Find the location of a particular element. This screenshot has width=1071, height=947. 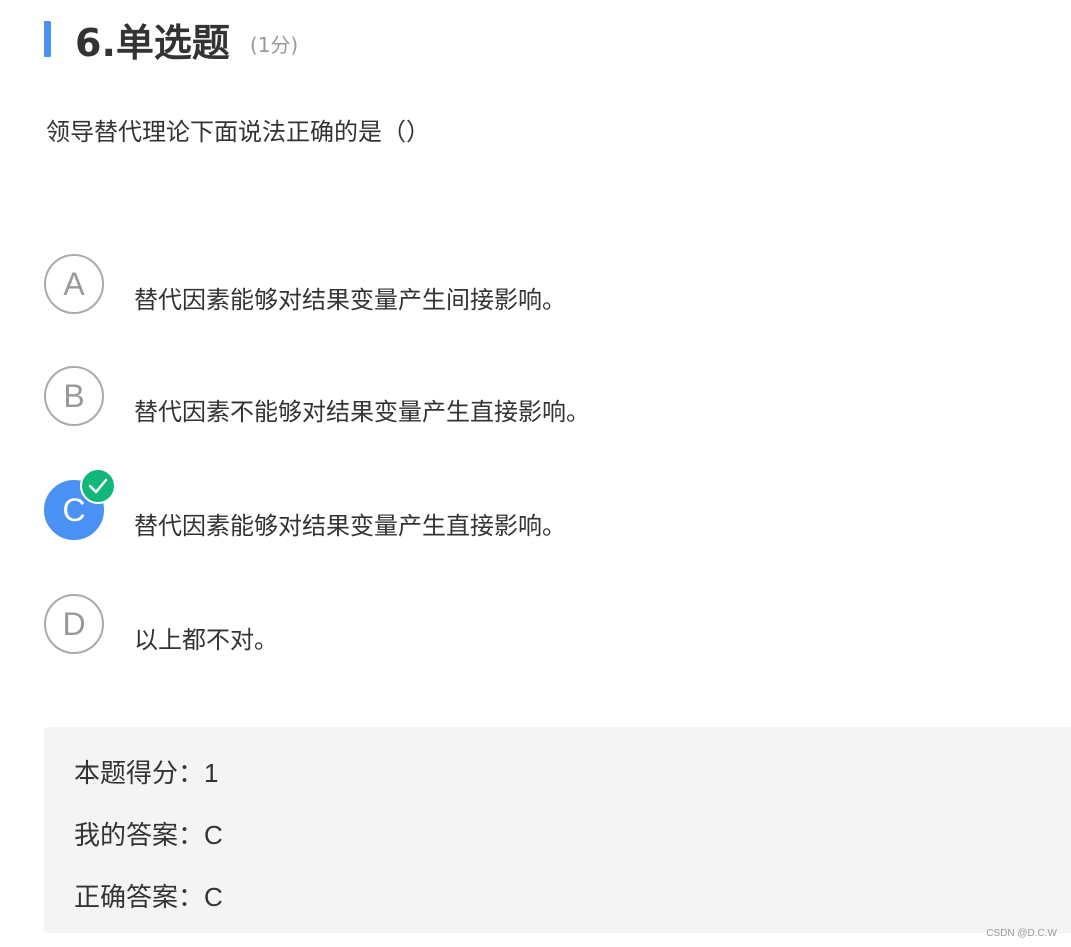

option-b: B 替代因素不能够对结果变量产生直接影响。 is located at coordinates (494, 396).